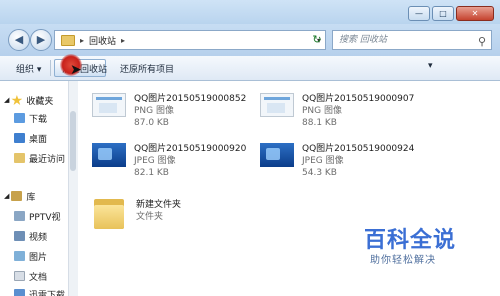  Describe the element at coordinates (363, 40) in the screenshot. I see `search-placeholder: 搜索 回收站` at that location.